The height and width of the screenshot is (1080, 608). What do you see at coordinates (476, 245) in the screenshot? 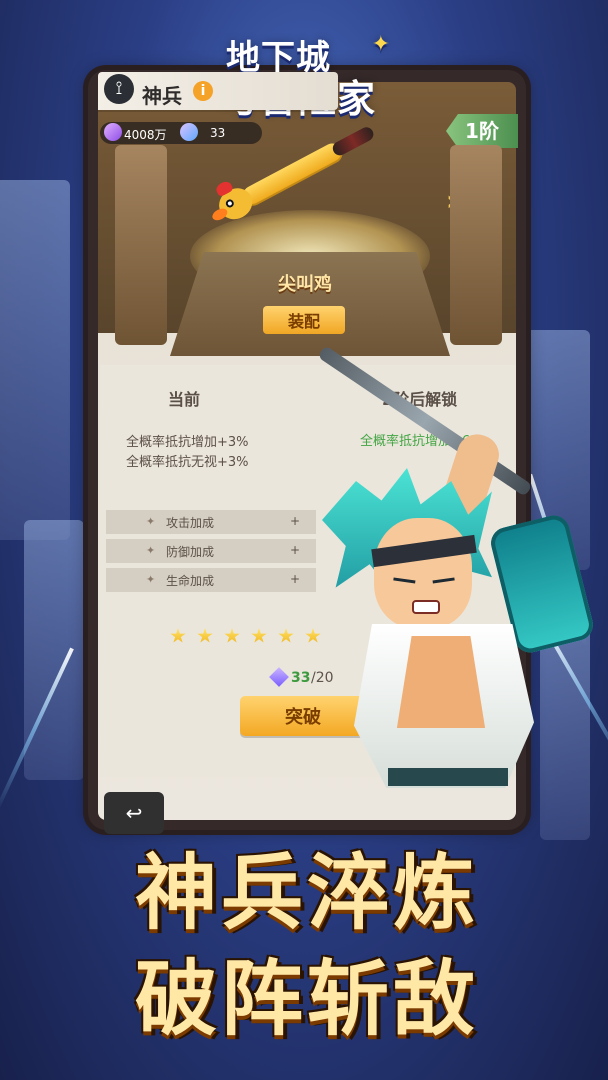
I see `right-pillar` at bounding box center [476, 245].